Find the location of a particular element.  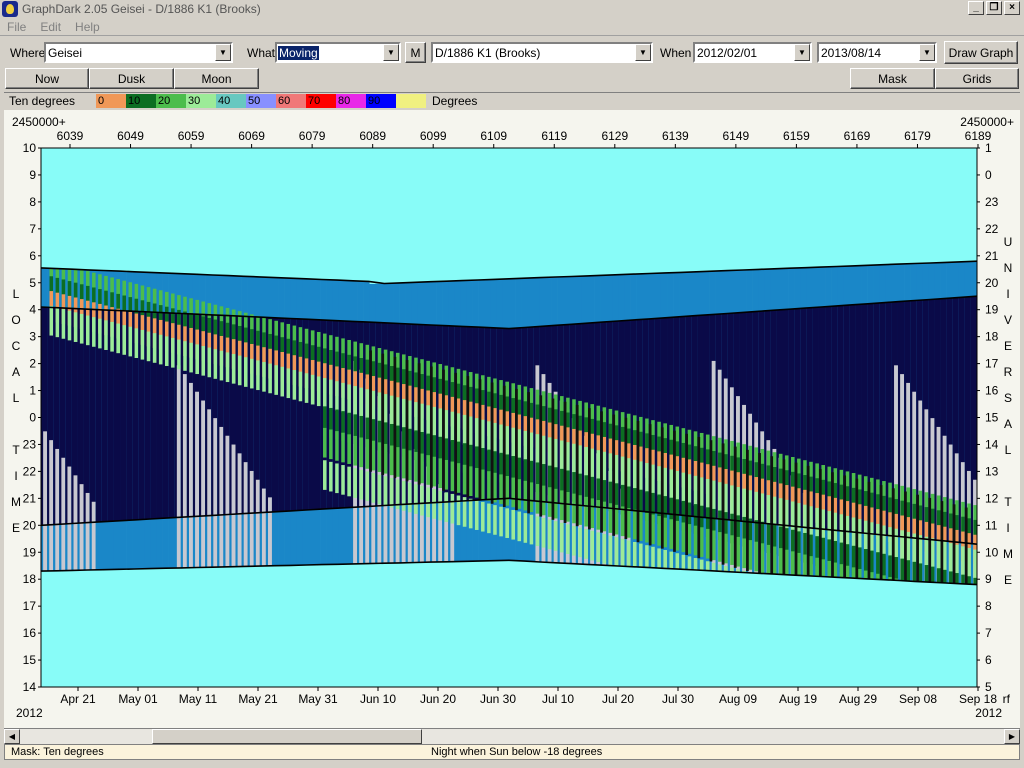

what-label: What is located at coordinates (261, 53).